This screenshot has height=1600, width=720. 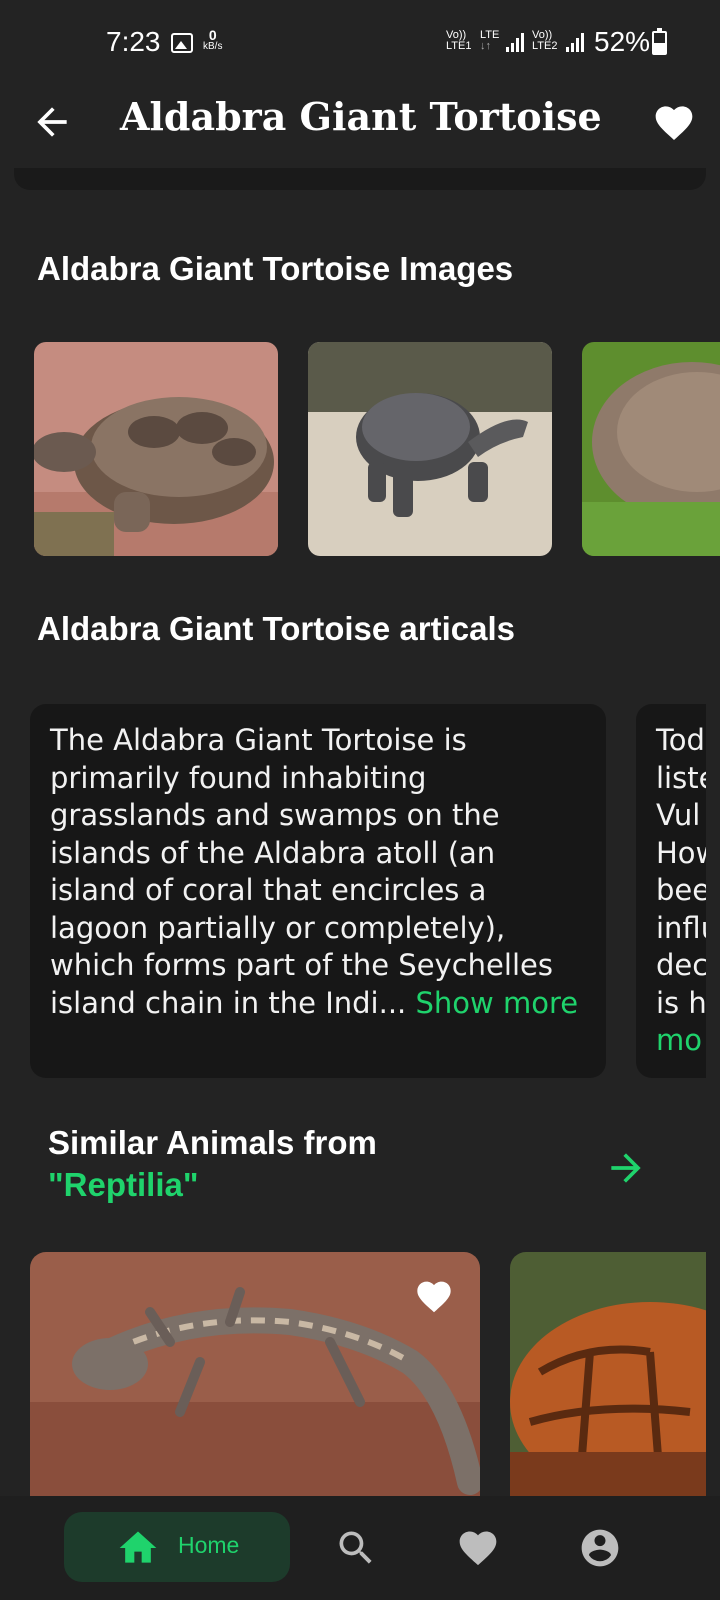 I want to click on nav-search, so click(x=356, y=1548).